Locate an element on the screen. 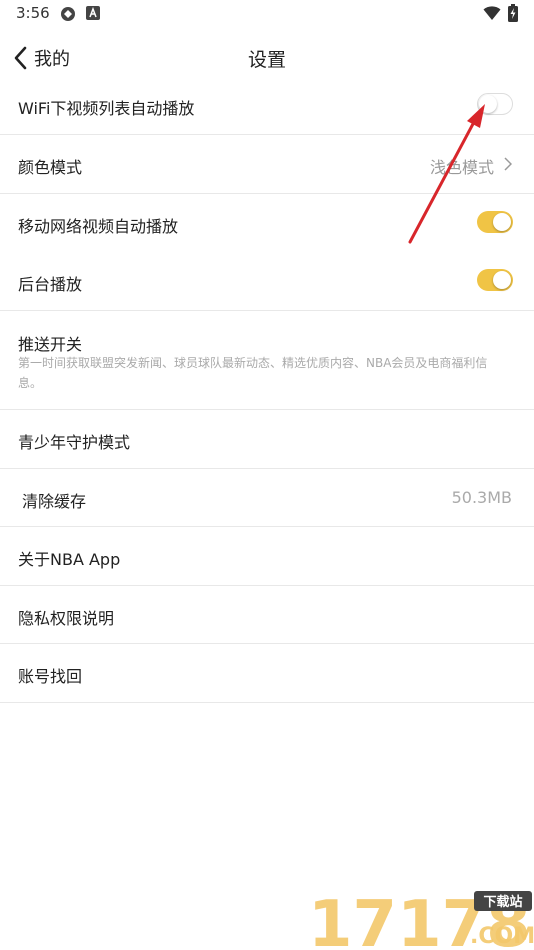 This screenshot has height=950, width=534. annotation-arrow is located at coordinates (446, 174).